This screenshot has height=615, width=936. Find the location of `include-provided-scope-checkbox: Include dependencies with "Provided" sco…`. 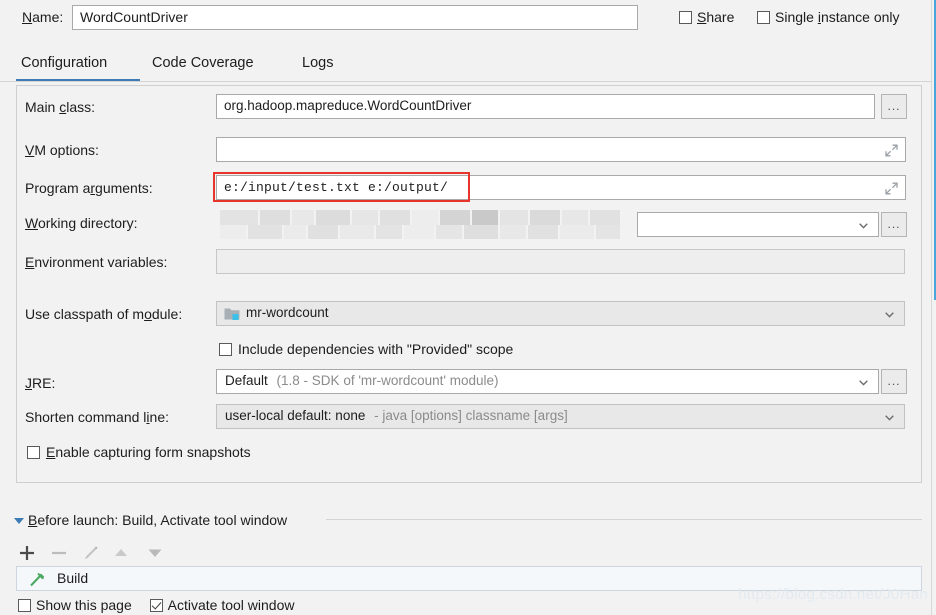

include-provided-scope-checkbox: Include dependencies with "Provided" sco… is located at coordinates (366, 349).